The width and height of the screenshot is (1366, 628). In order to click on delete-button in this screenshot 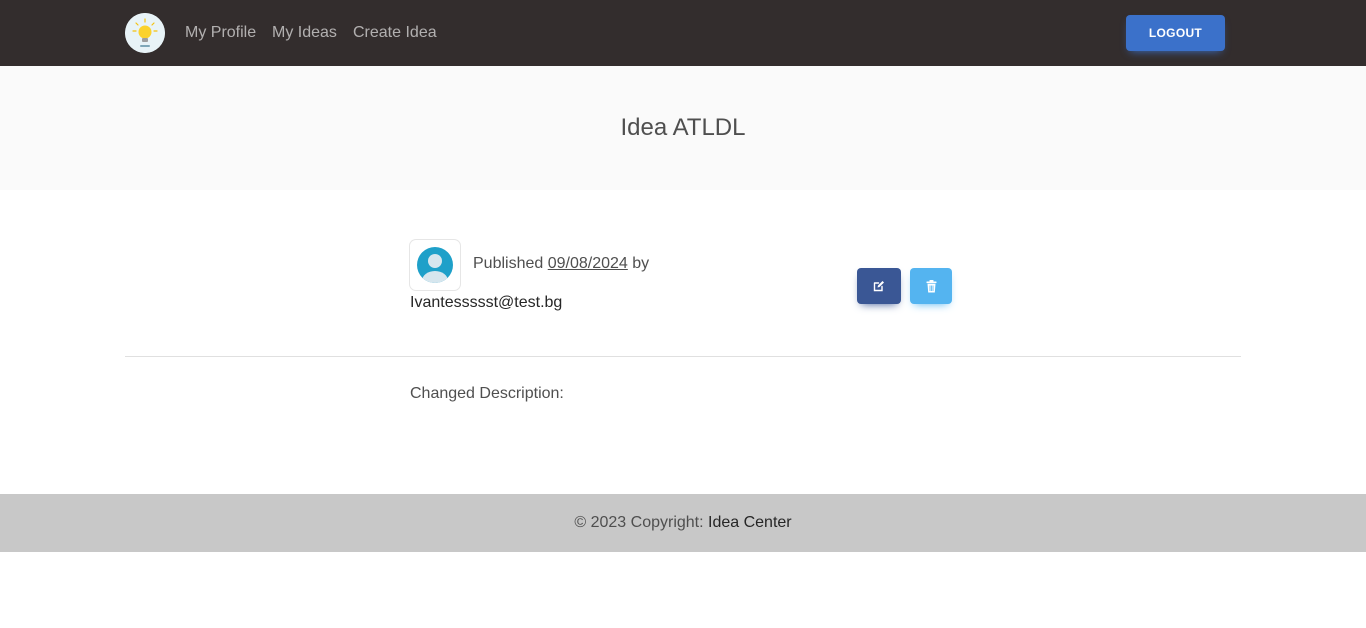, I will do `click(931, 286)`.